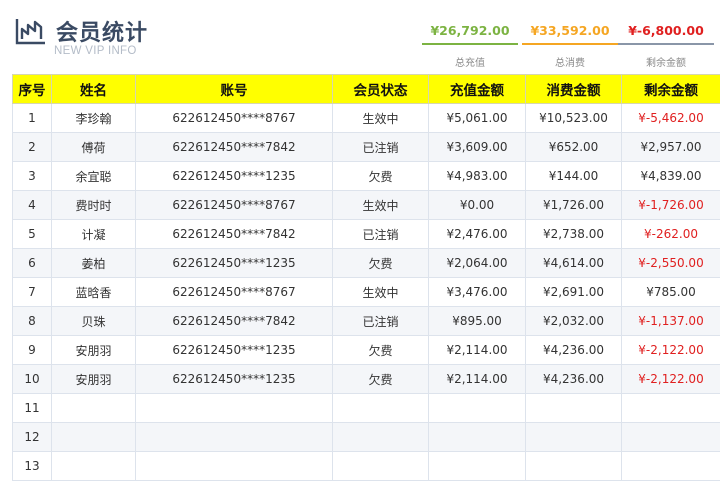 Image resolution: width=720 pixels, height=484 pixels. I want to click on cell-index: 4, so click(32, 205).